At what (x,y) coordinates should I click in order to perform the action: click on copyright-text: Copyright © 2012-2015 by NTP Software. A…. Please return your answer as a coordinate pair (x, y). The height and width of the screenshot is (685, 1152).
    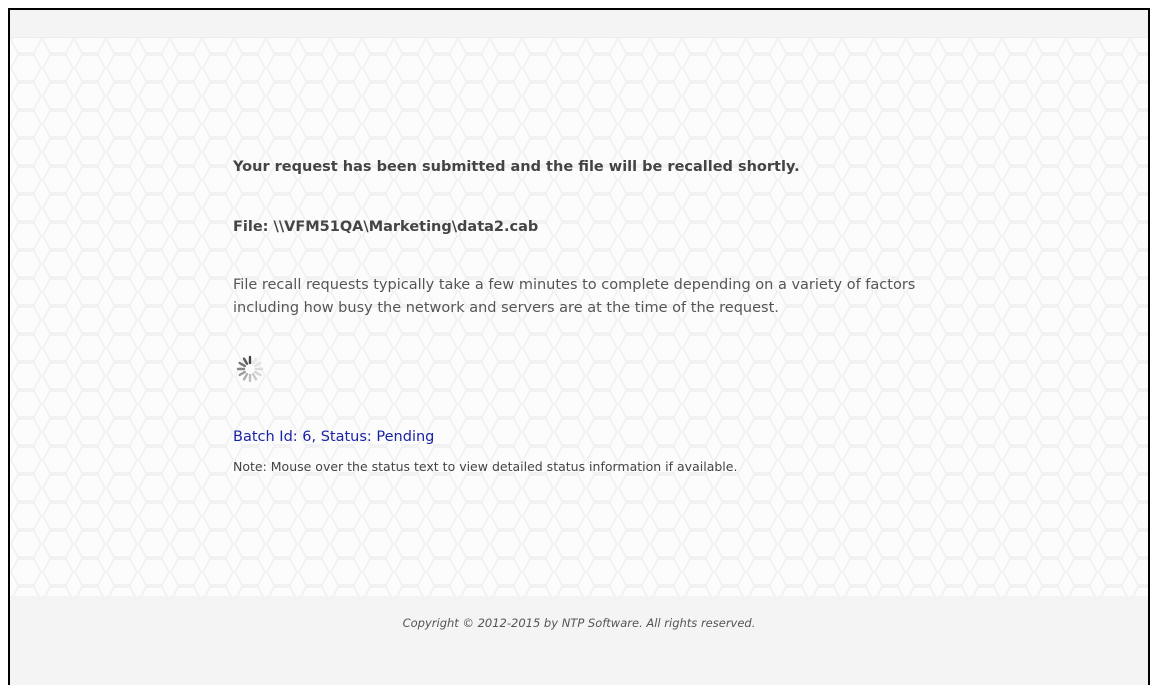
    Looking at the image, I should click on (579, 623).